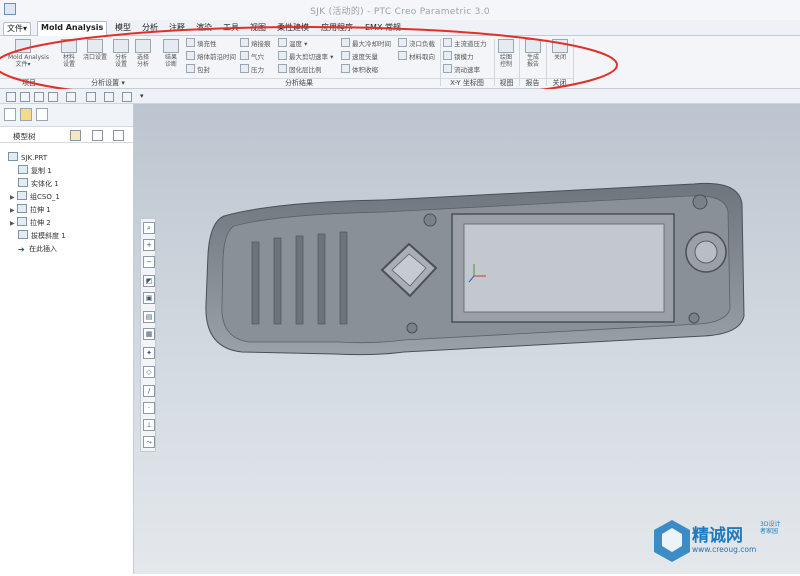 This screenshot has height=576, width=800. Describe the element at coordinates (109, 97) in the screenshot. I see `windows-icon` at that location.